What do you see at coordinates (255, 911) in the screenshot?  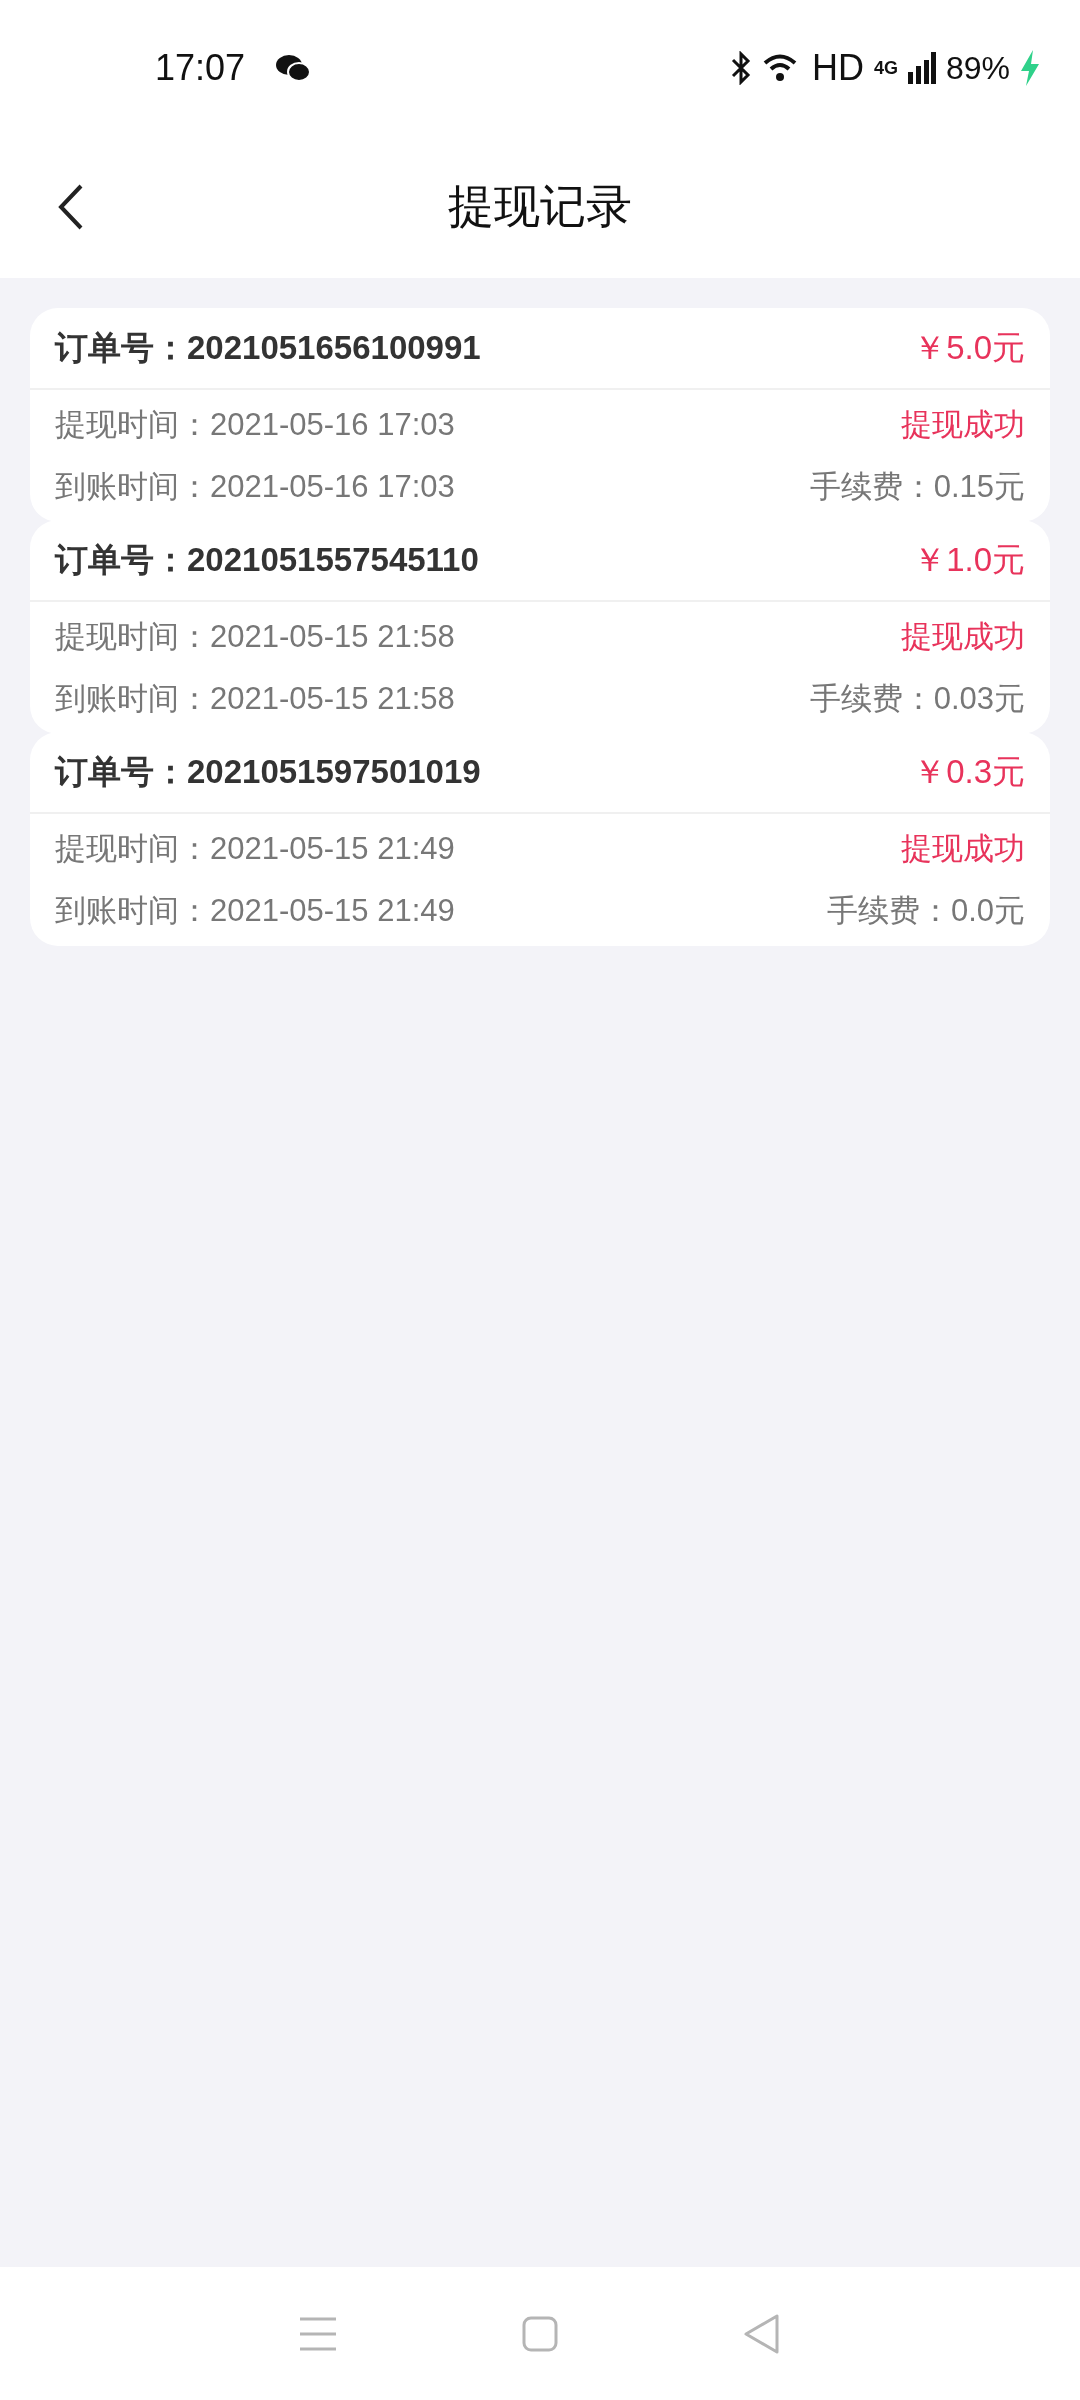 I see `arrival-time: 到账时间：2021-05-15 21:49` at bounding box center [255, 911].